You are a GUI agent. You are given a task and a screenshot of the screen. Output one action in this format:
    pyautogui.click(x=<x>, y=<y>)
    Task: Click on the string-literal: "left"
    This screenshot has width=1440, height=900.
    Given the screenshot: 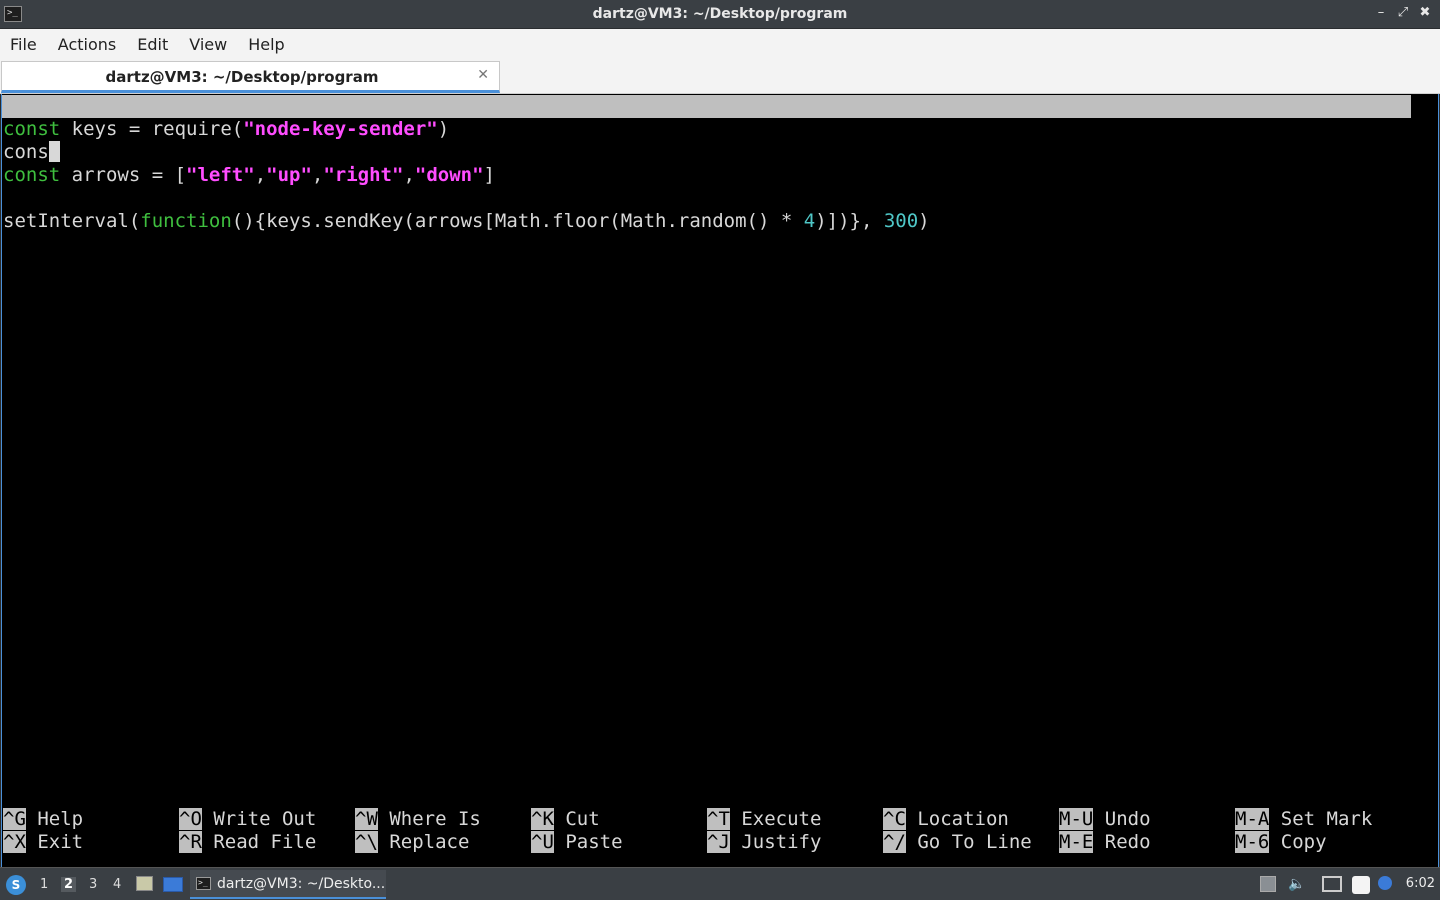 What is the action you would take?
    pyautogui.click(x=220, y=175)
    